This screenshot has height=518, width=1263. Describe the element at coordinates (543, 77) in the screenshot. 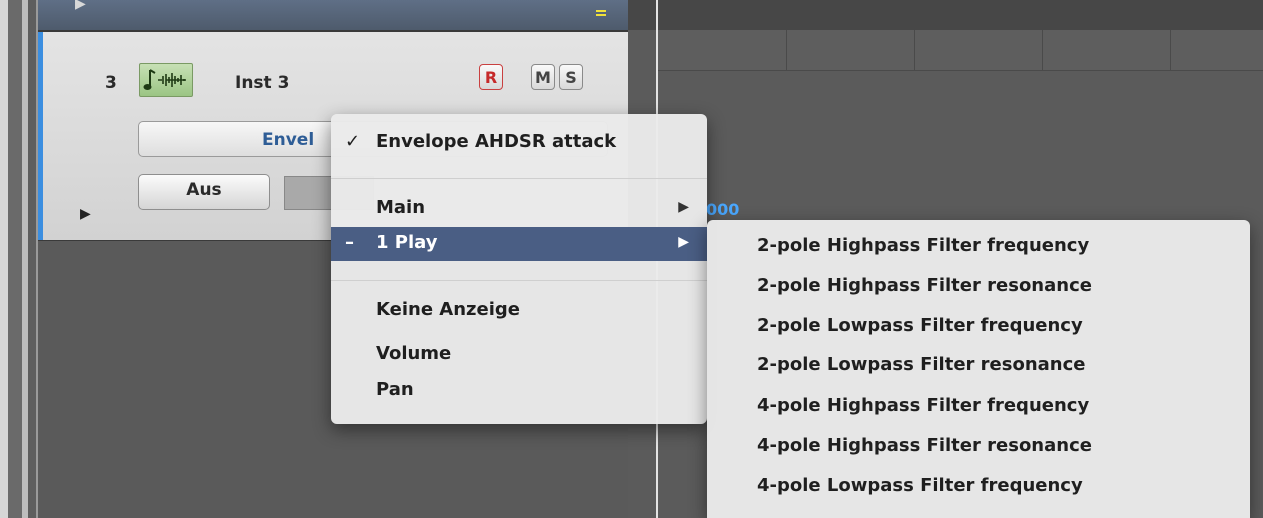

I see `mute-button: M` at that location.